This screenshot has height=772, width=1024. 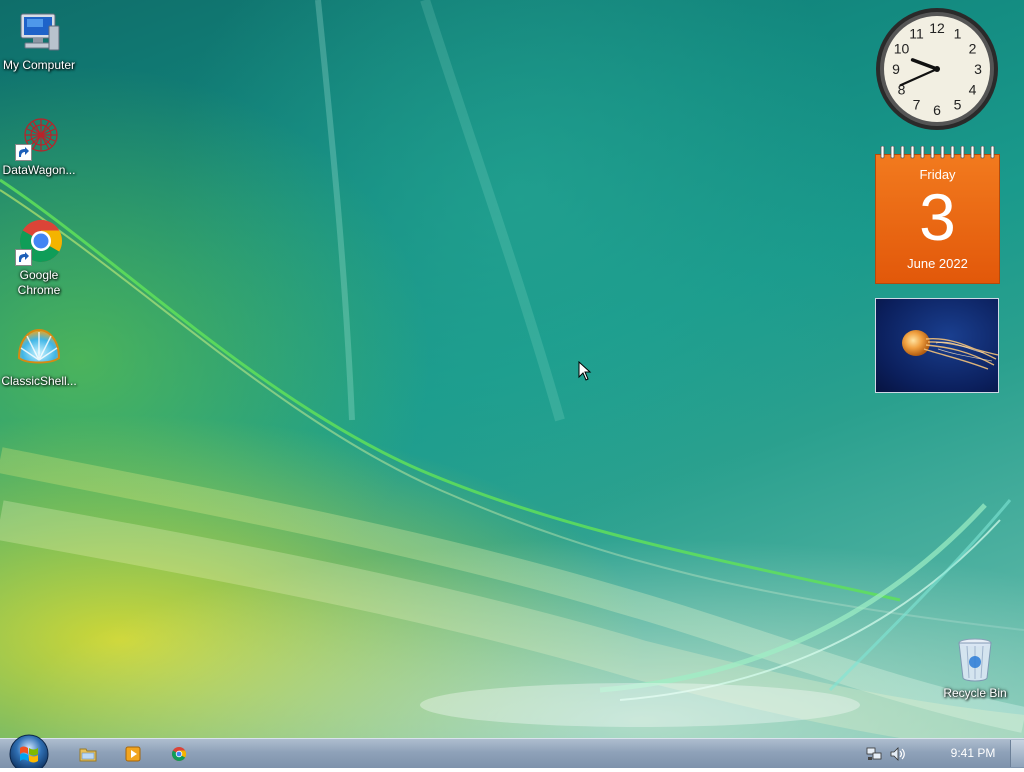 What do you see at coordinates (1017, 753) in the screenshot?
I see `show-desktop-button` at bounding box center [1017, 753].